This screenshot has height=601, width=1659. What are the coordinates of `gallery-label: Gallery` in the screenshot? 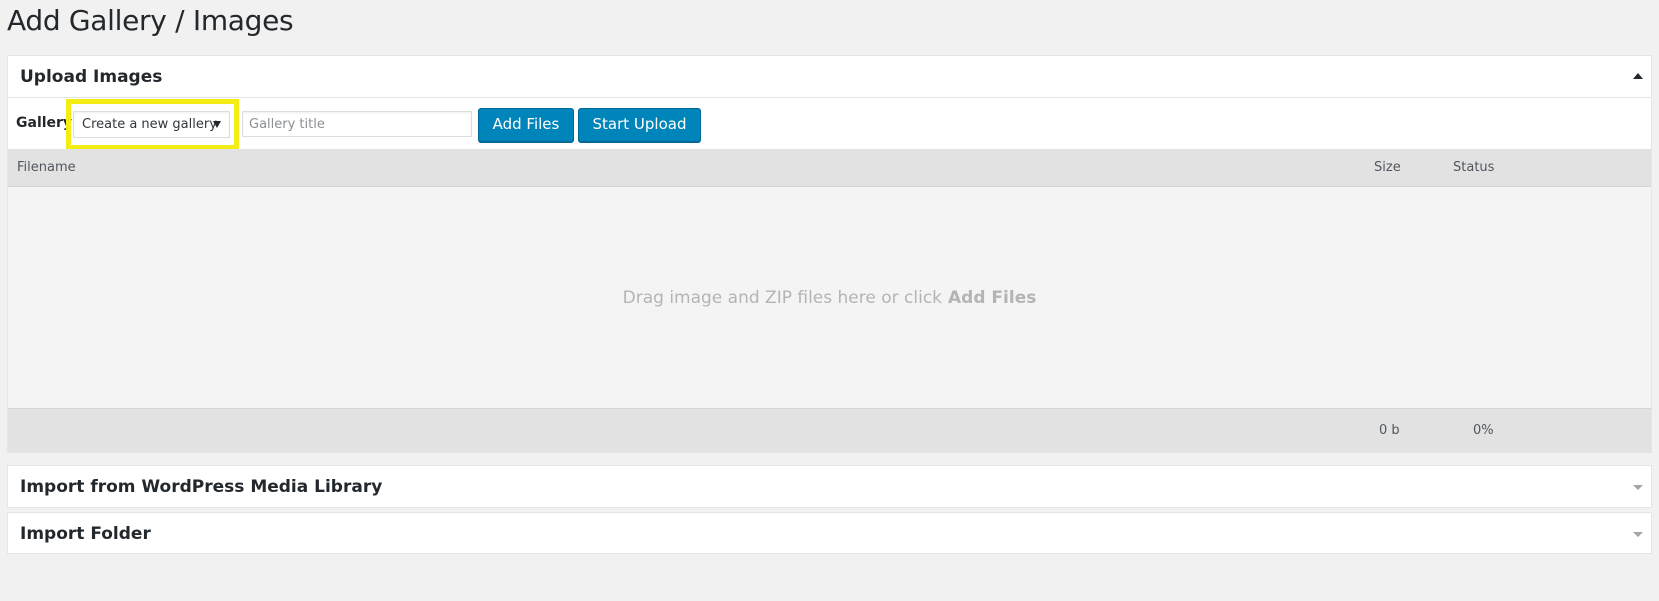 It's located at (44, 123).